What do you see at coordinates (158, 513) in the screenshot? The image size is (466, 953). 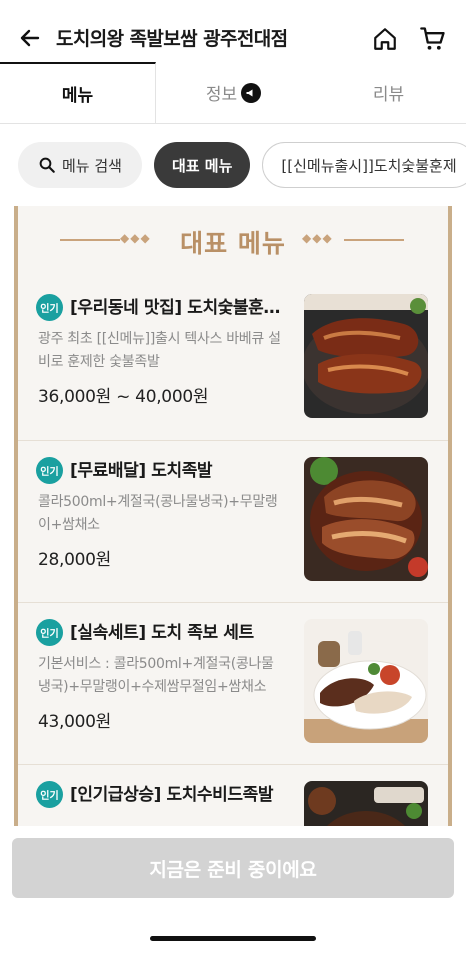 I see `menu-item-desc: 콜라500ml+계절국(콩나물냉국)+무말랭이+쌈채소` at bounding box center [158, 513].